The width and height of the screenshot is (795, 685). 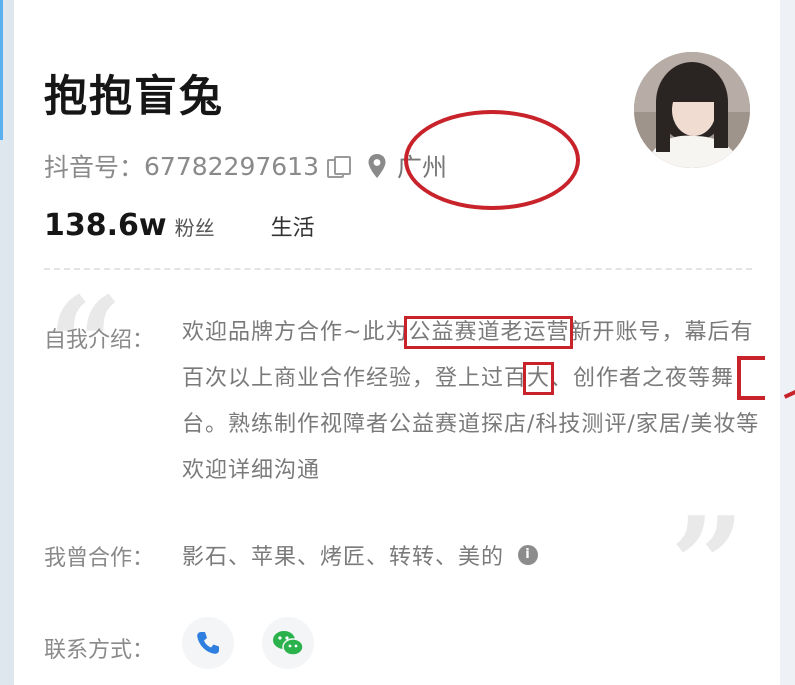 I want to click on cooperation-brands: 影石、苹果、烤匠、转转、美的 i, so click(x=360, y=555).